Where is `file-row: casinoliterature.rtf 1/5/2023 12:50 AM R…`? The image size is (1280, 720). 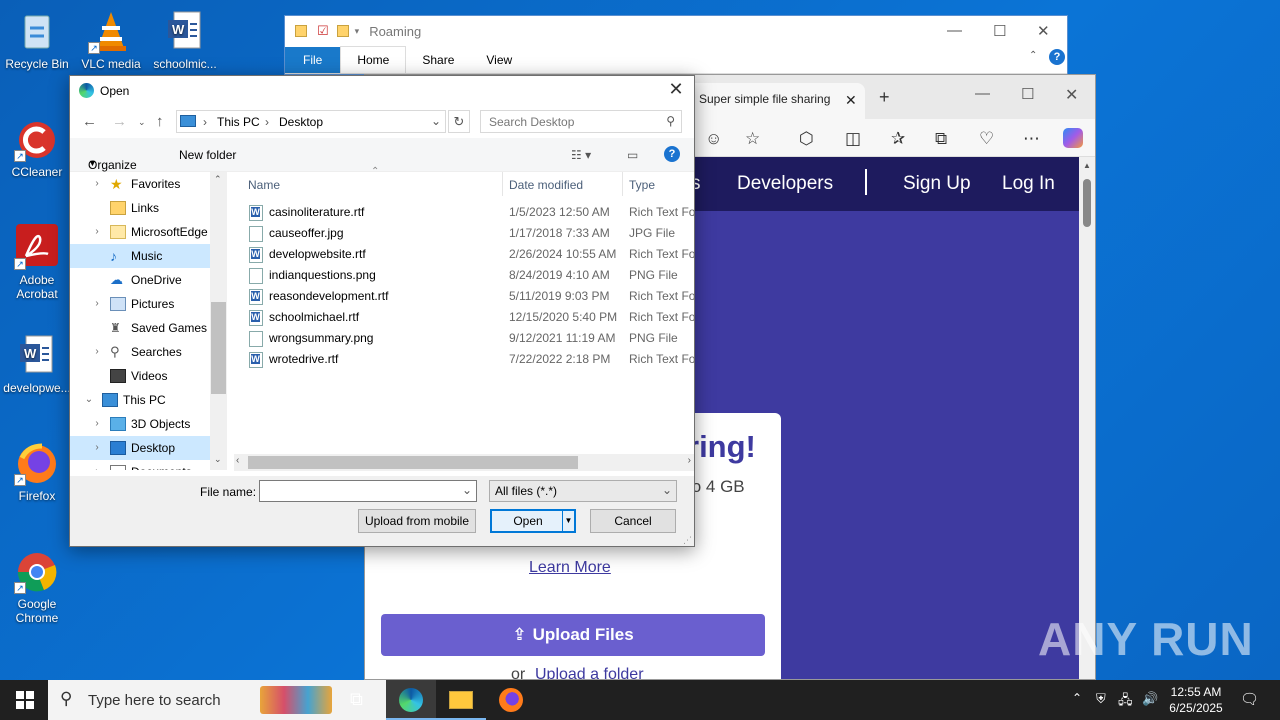
file-row: casinoliterature.rtf 1/5/2023 12:50 AM R… is located at coordinates (466, 212).